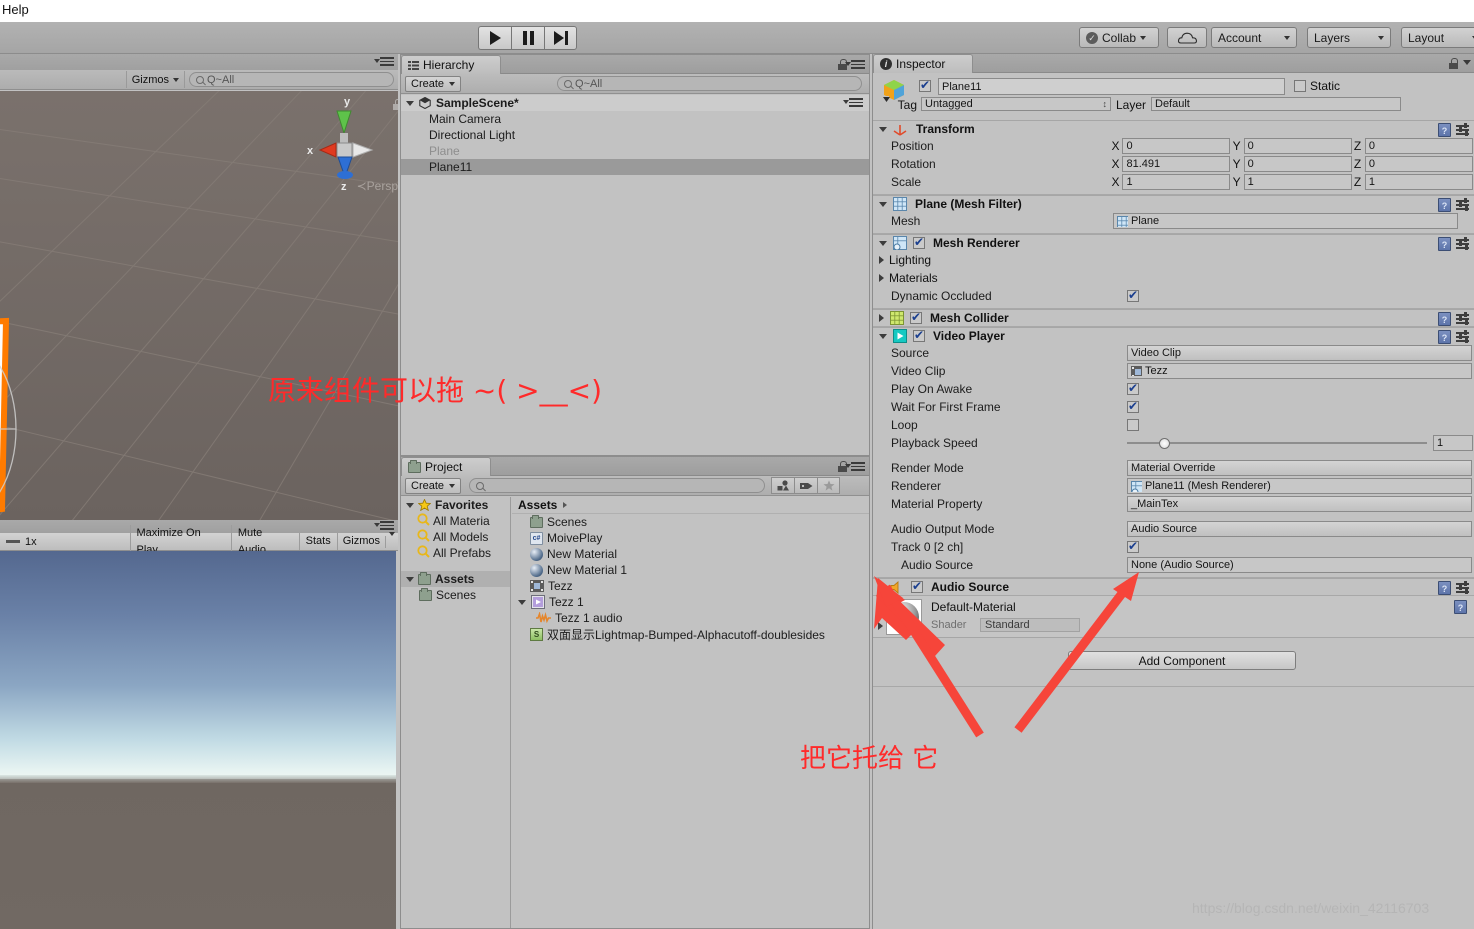 The width and height of the screenshot is (1474, 929). What do you see at coordinates (455, 521) in the screenshot?
I see `project-favorite-all-materia: All Materia` at bounding box center [455, 521].